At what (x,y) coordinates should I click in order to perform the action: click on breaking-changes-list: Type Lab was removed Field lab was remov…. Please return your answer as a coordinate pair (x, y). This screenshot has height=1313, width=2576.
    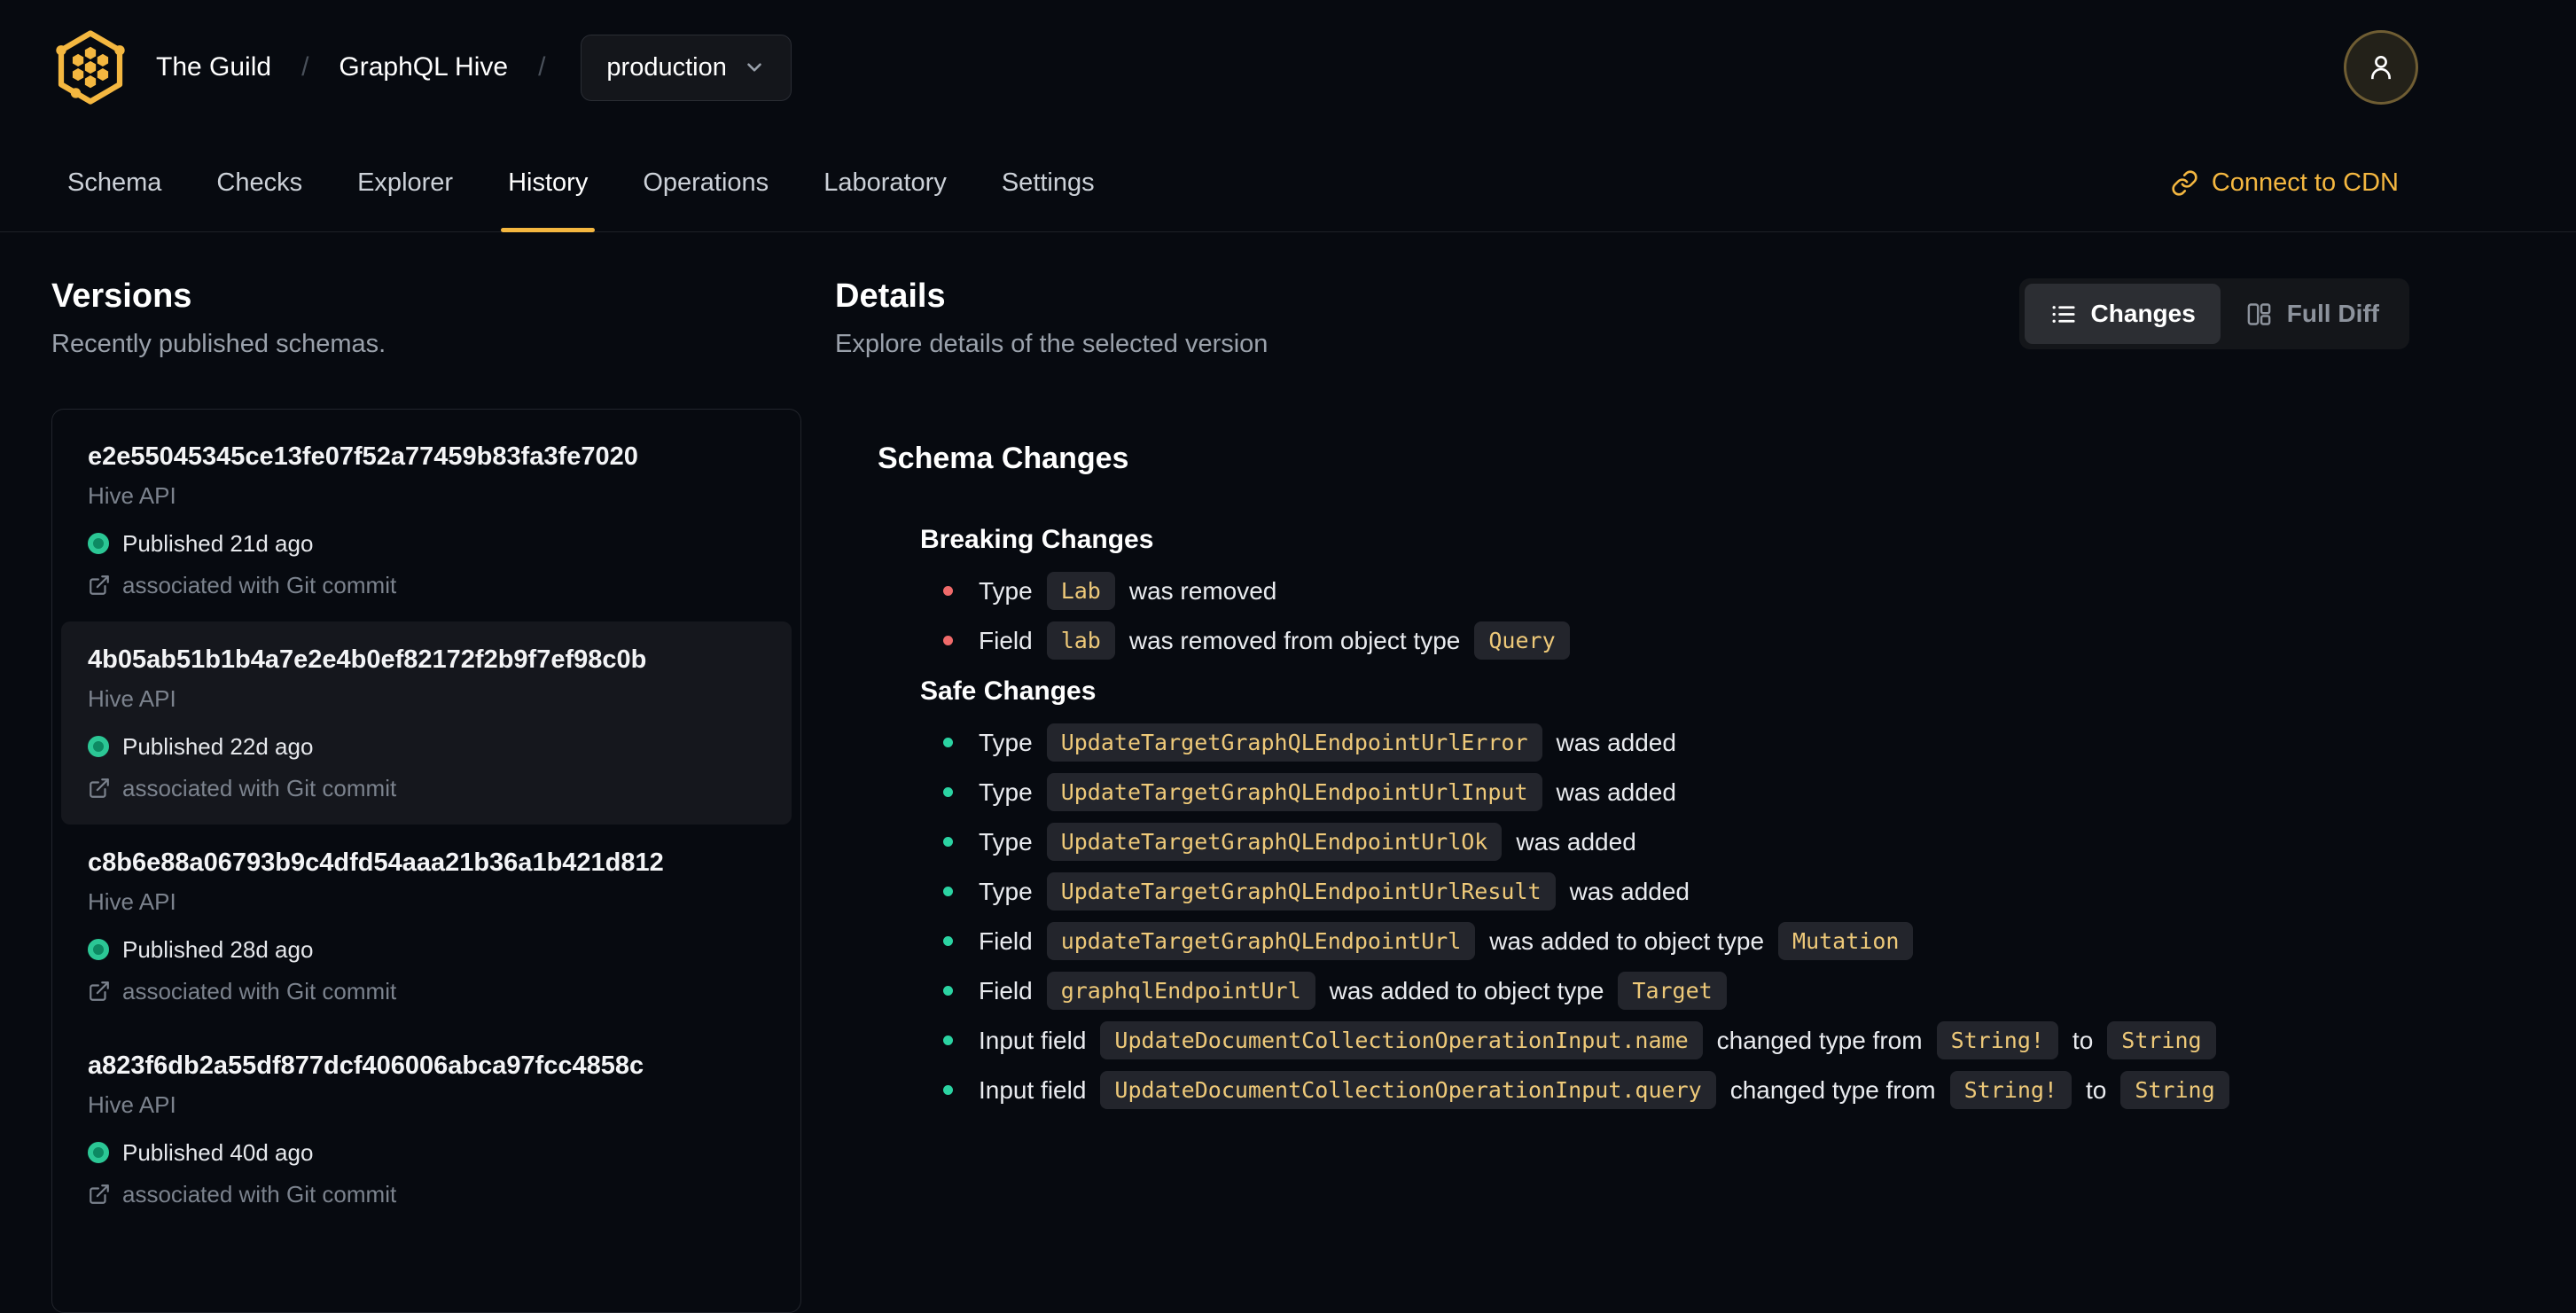
    Looking at the image, I should click on (1664, 616).